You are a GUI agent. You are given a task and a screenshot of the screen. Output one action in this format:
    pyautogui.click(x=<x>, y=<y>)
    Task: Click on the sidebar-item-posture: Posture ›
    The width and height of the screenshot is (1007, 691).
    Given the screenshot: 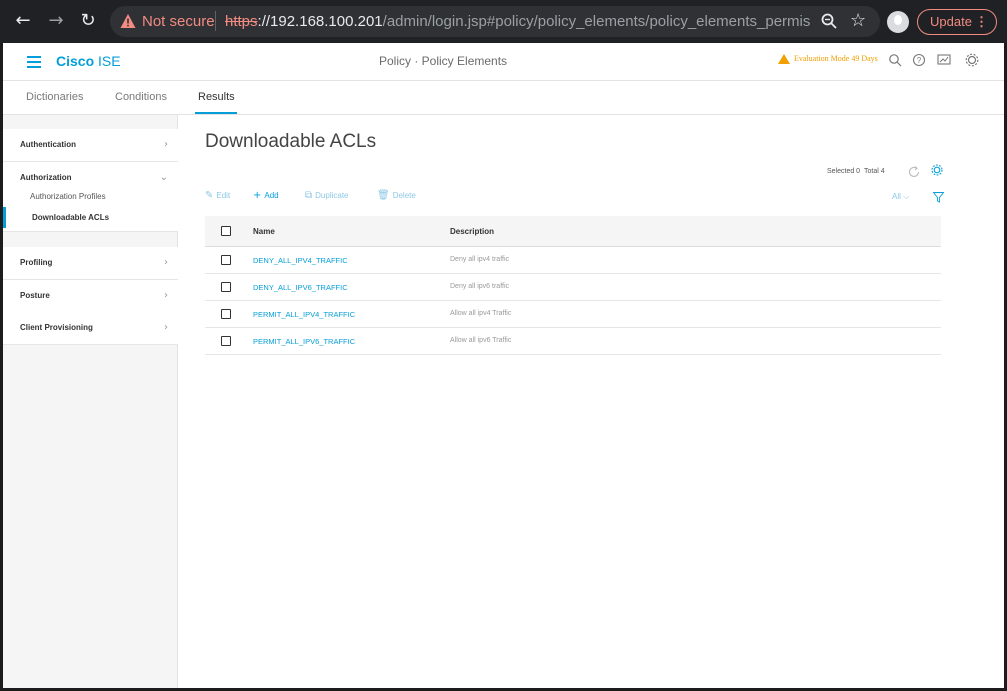 What is the action you would take?
    pyautogui.click(x=90, y=296)
    